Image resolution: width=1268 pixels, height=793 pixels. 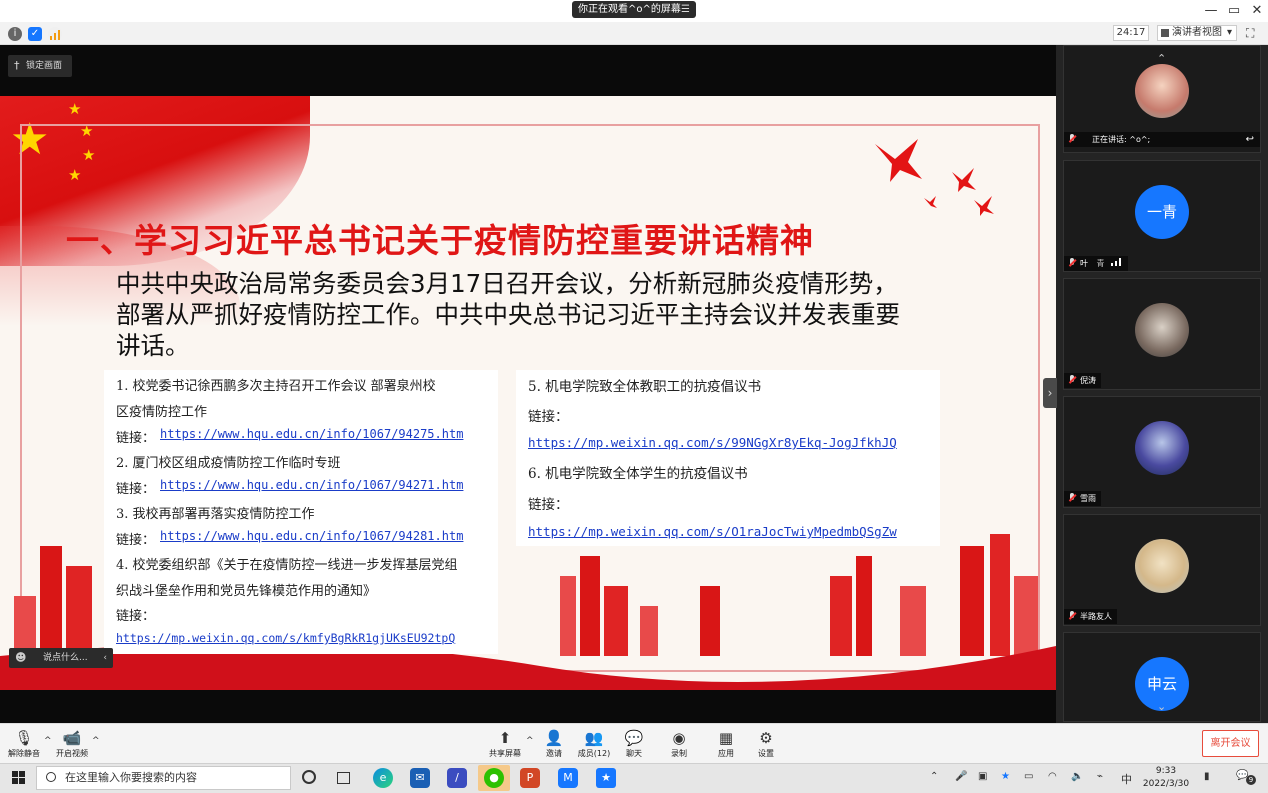 What do you see at coordinates (505, 753) in the screenshot?
I see `share-screen-label: 共享屏幕` at bounding box center [505, 753].